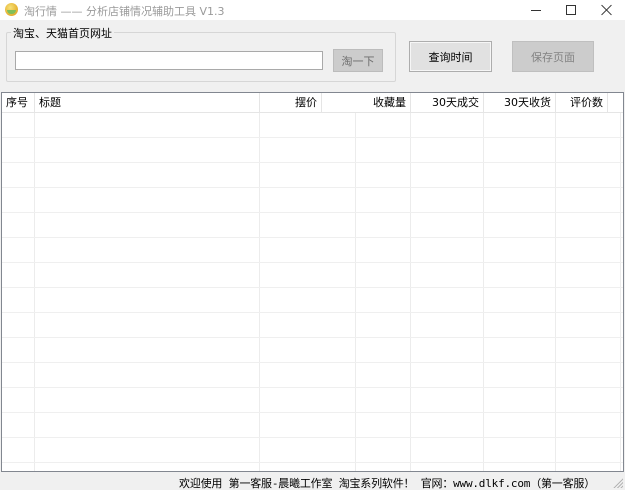 Image resolution: width=625 pixels, height=490 pixels. What do you see at coordinates (312, 10) in the screenshot?
I see `title-bar: 淘行情 —— 分析店铺情况辅助工具 V1.3` at bounding box center [312, 10].